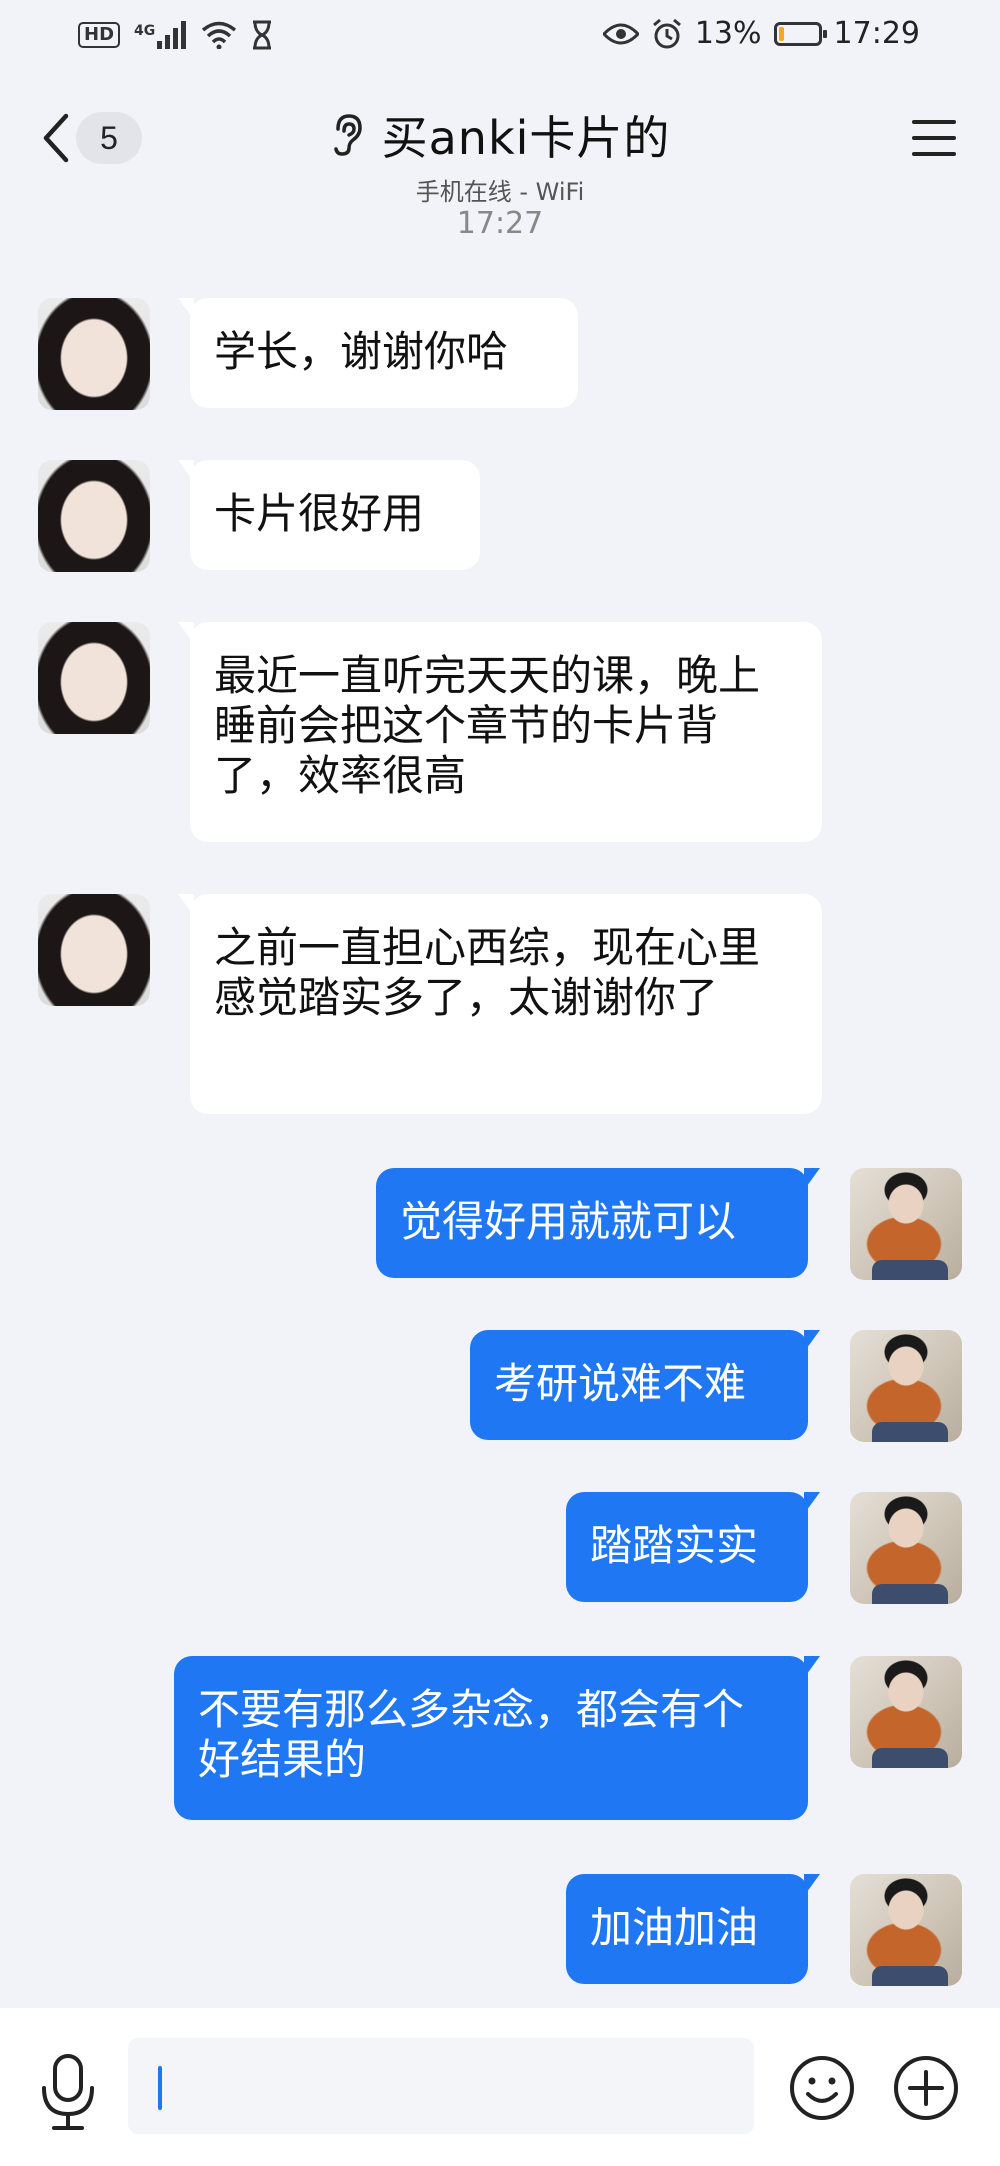  I want to click on network-signal: 4G, so click(160, 35).